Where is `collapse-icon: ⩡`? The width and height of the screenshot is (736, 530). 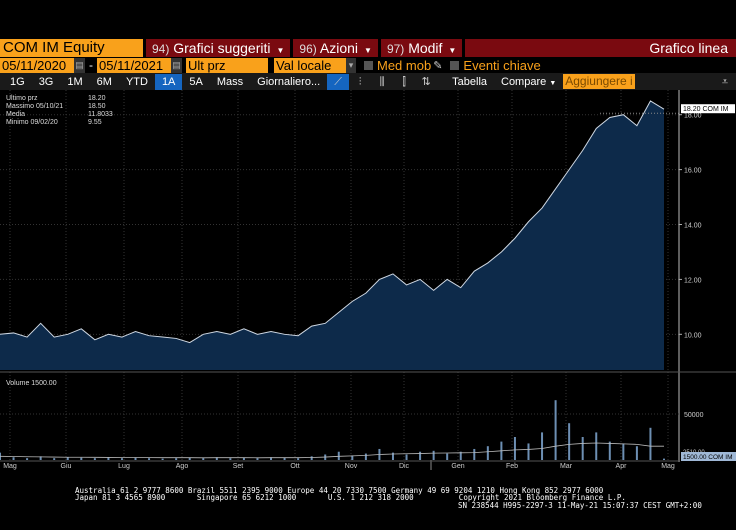 collapse-icon: ⩡ is located at coordinates (725, 82).